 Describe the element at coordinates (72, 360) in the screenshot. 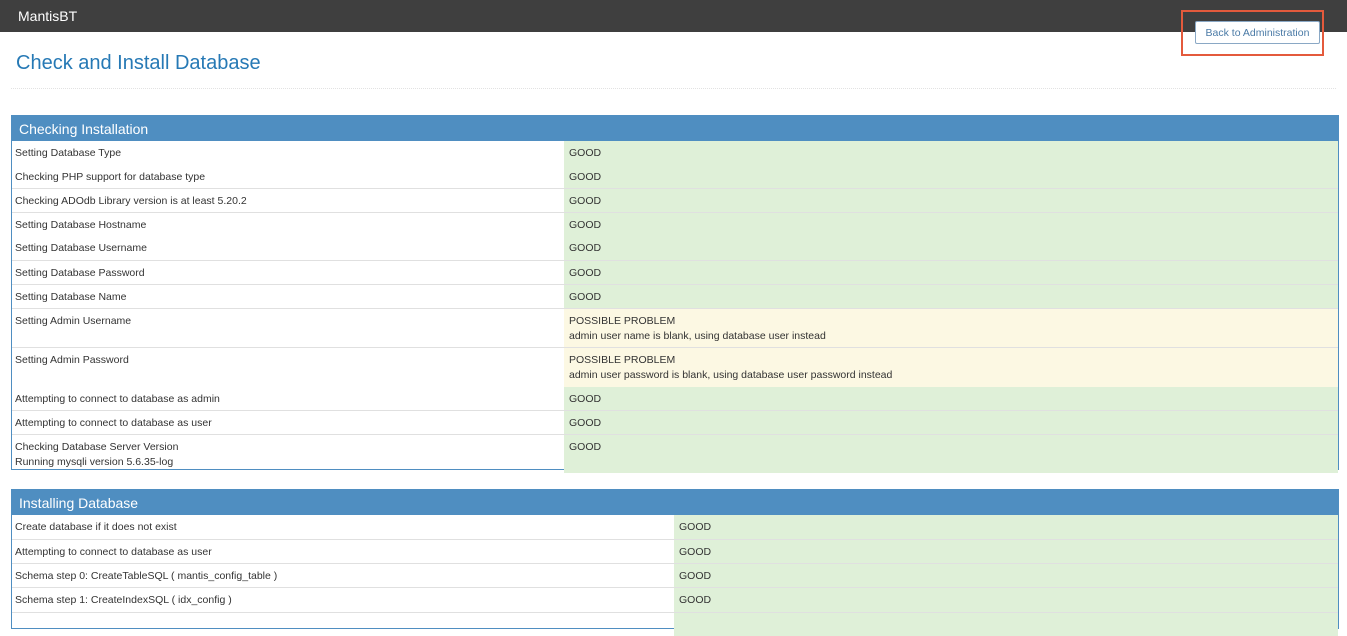

I see `row-label: Setting Admin Password` at that location.